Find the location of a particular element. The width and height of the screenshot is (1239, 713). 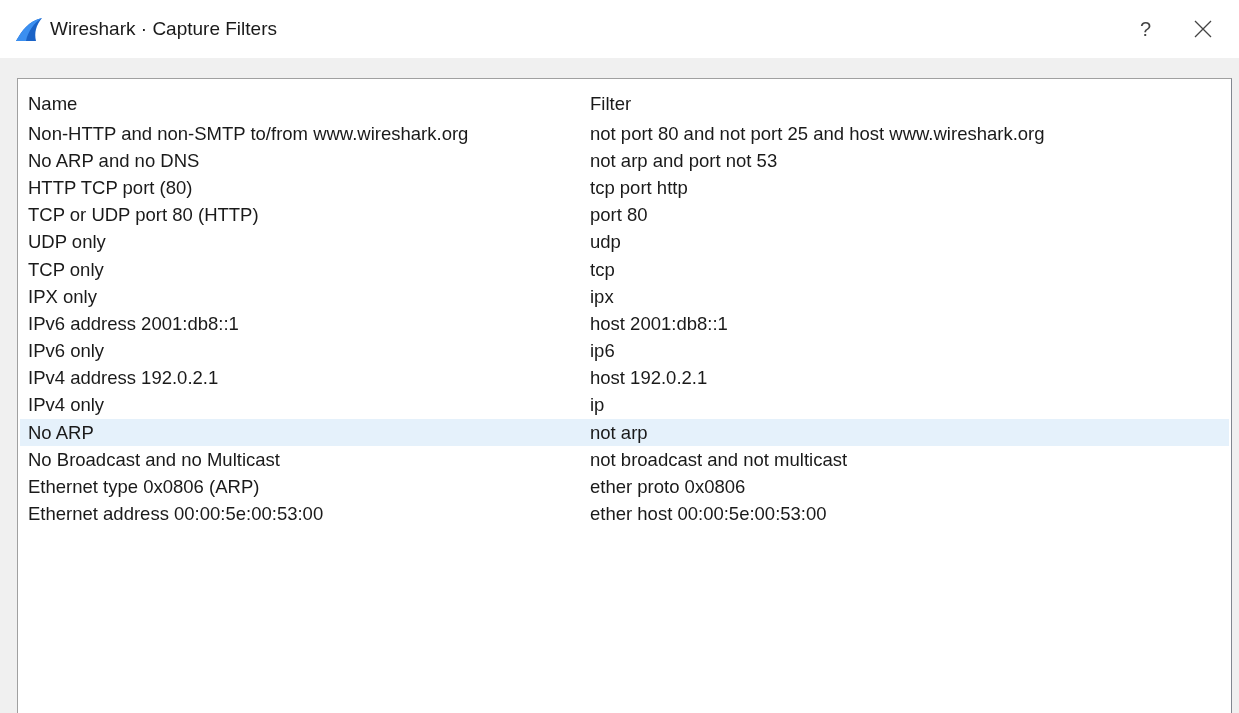

table-row: UDP only udp is located at coordinates (624, 242).